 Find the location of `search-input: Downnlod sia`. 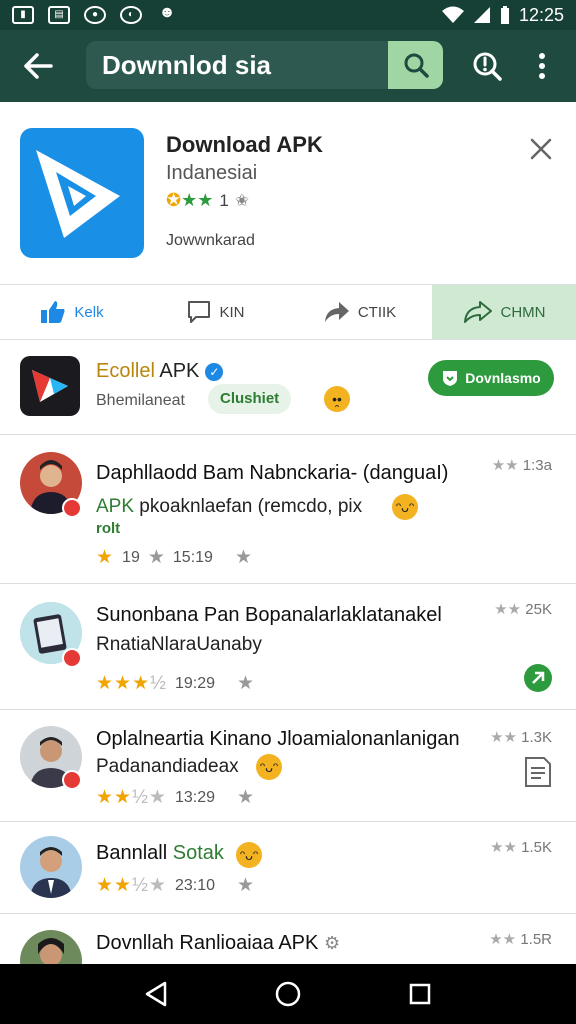

search-input: Downnlod sia is located at coordinates (186, 65).